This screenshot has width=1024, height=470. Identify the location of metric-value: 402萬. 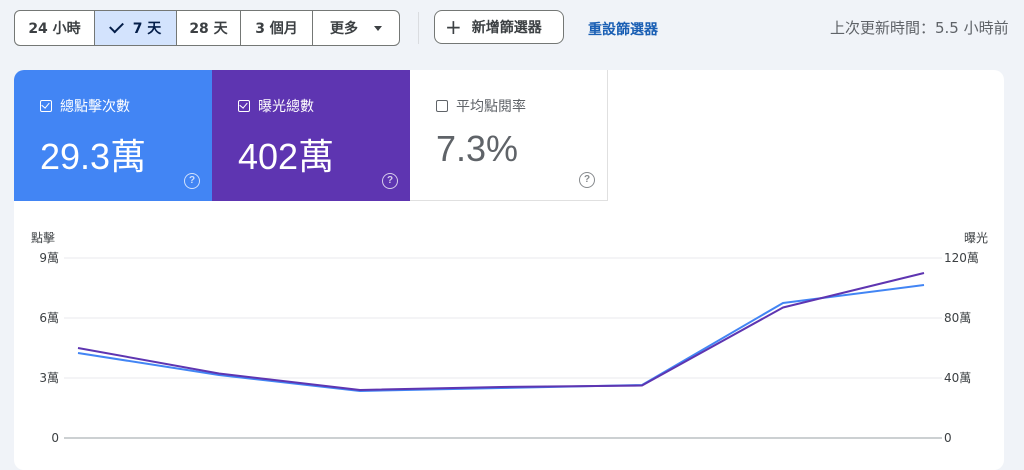
(286, 156).